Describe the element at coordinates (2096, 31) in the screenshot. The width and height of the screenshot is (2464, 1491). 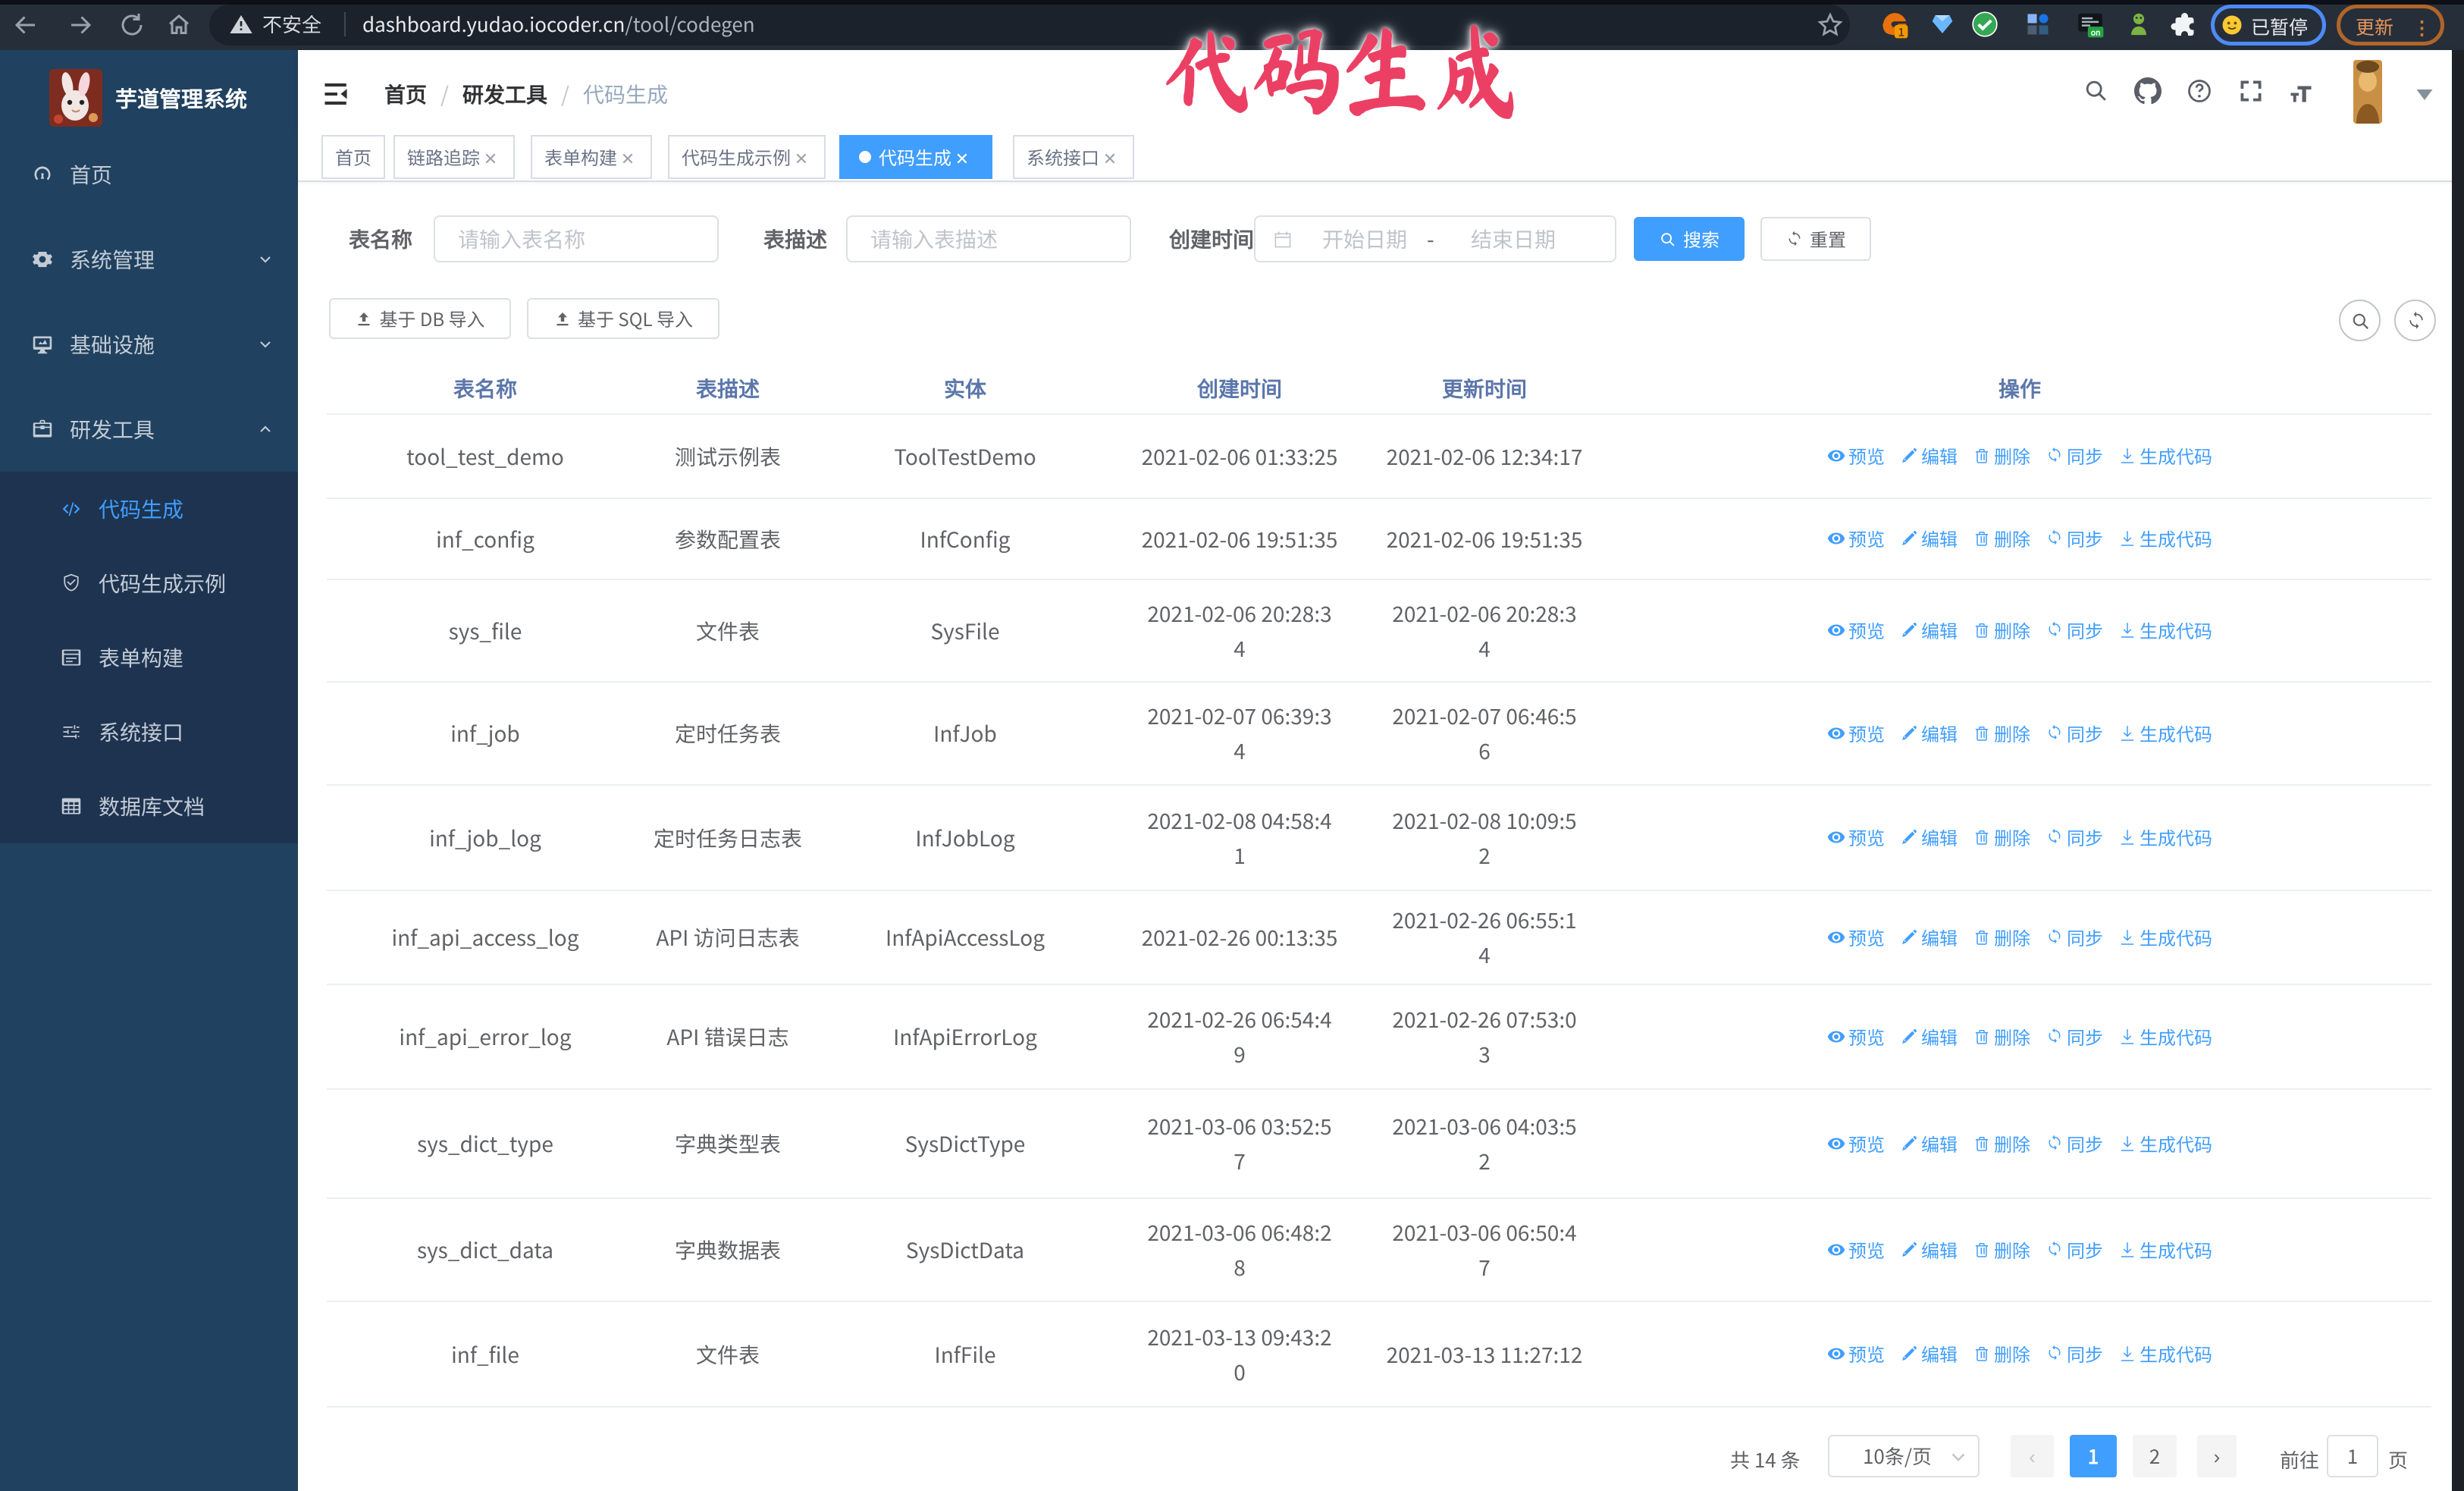
I see `svg-text: on` at that location.